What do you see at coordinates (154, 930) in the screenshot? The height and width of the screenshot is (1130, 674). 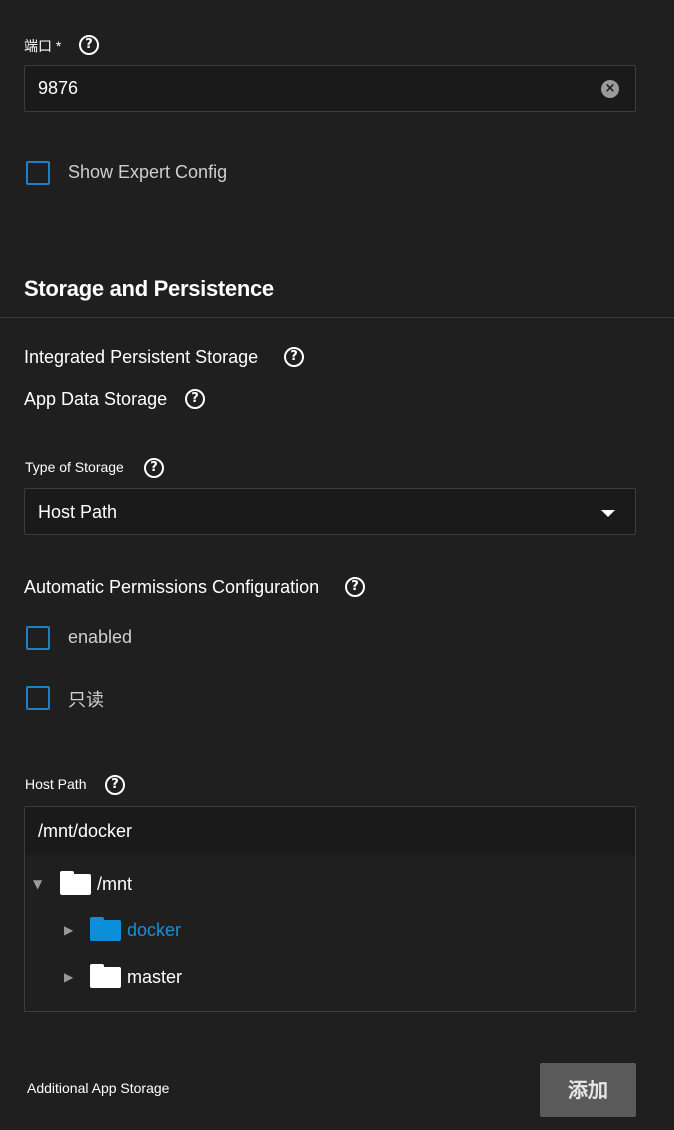 I see `tree-node-docker: docker` at bounding box center [154, 930].